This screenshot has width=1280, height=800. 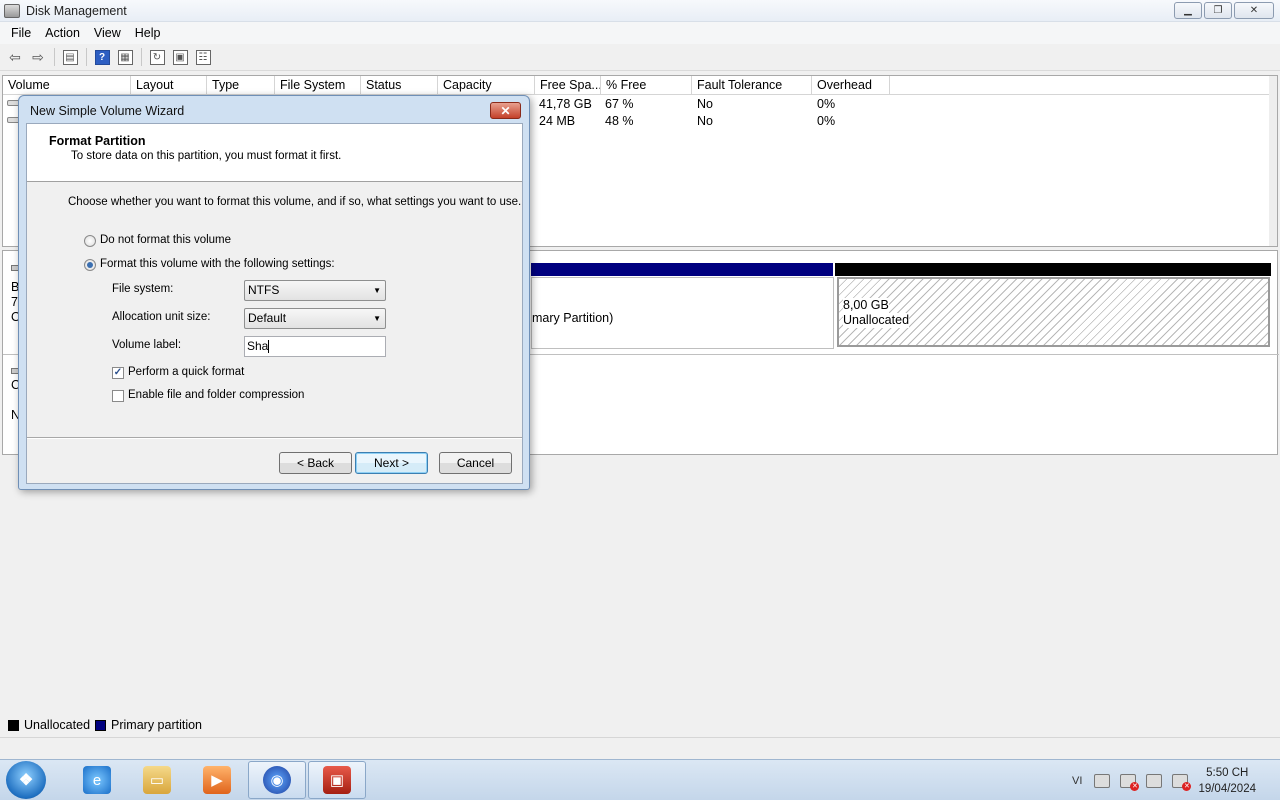 I want to click on volume-label-input: Sha, so click(x=315, y=346).